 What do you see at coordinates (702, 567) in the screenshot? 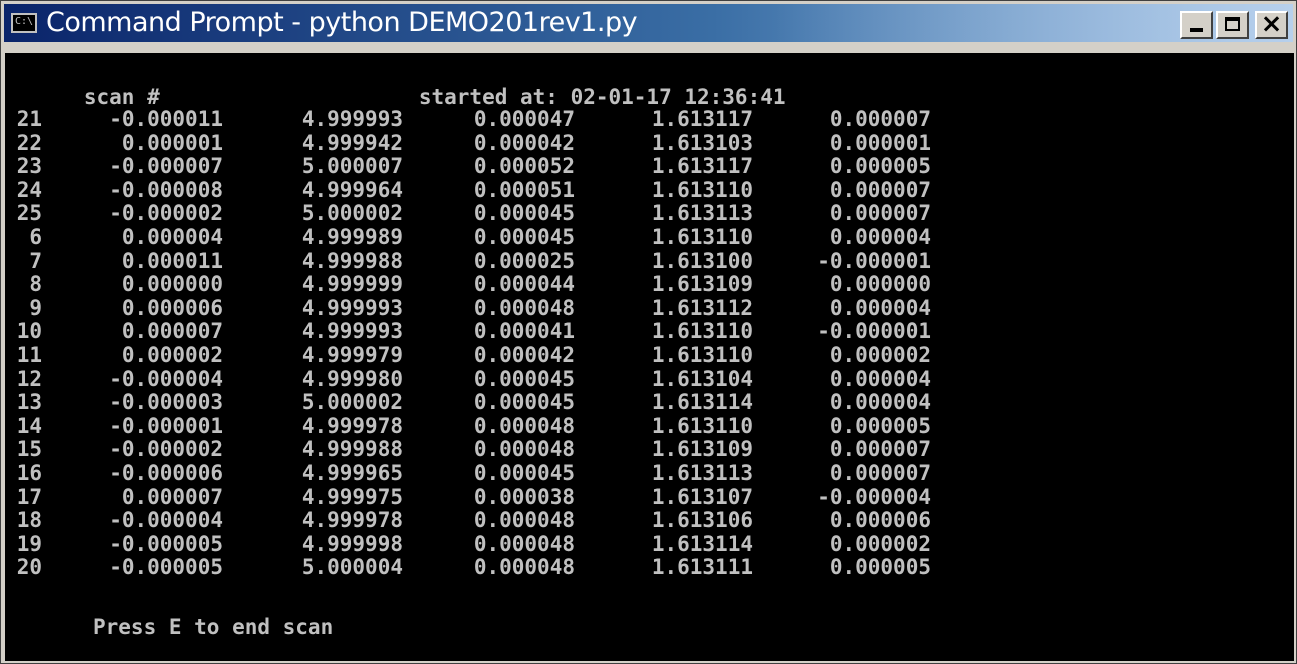
I see `value-4-cell: 1.613111` at bounding box center [702, 567].